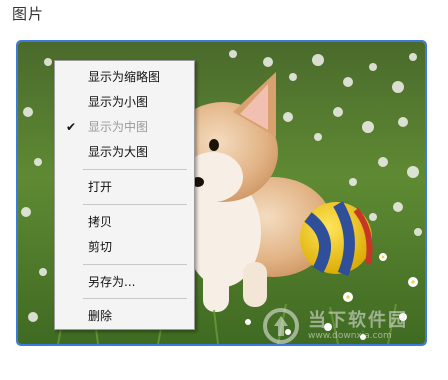  I want to click on menu-item-label: 删除, so click(100, 316).